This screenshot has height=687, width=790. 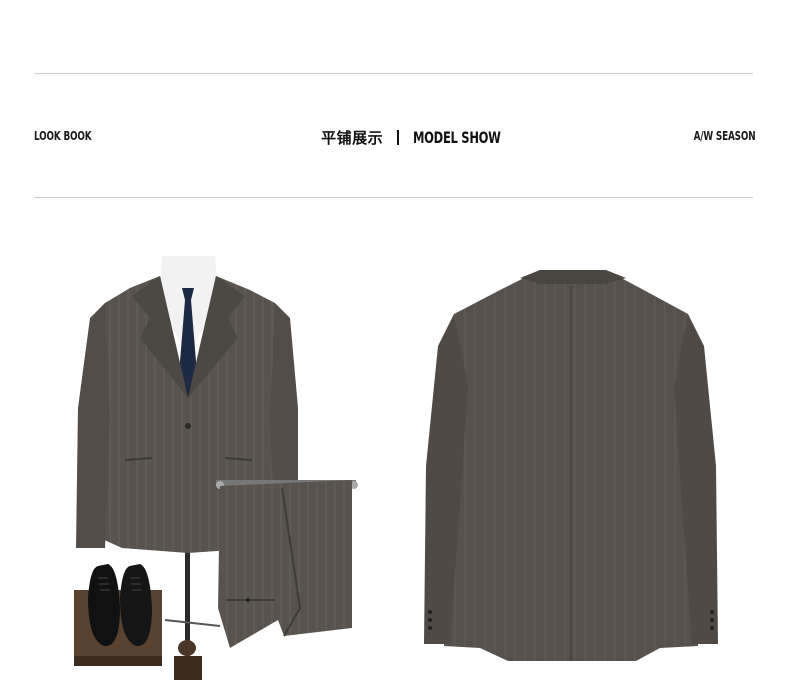 What do you see at coordinates (457, 137) in the screenshot?
I see `title-en: MODEL SHOW` at bounding box center [457, 137].